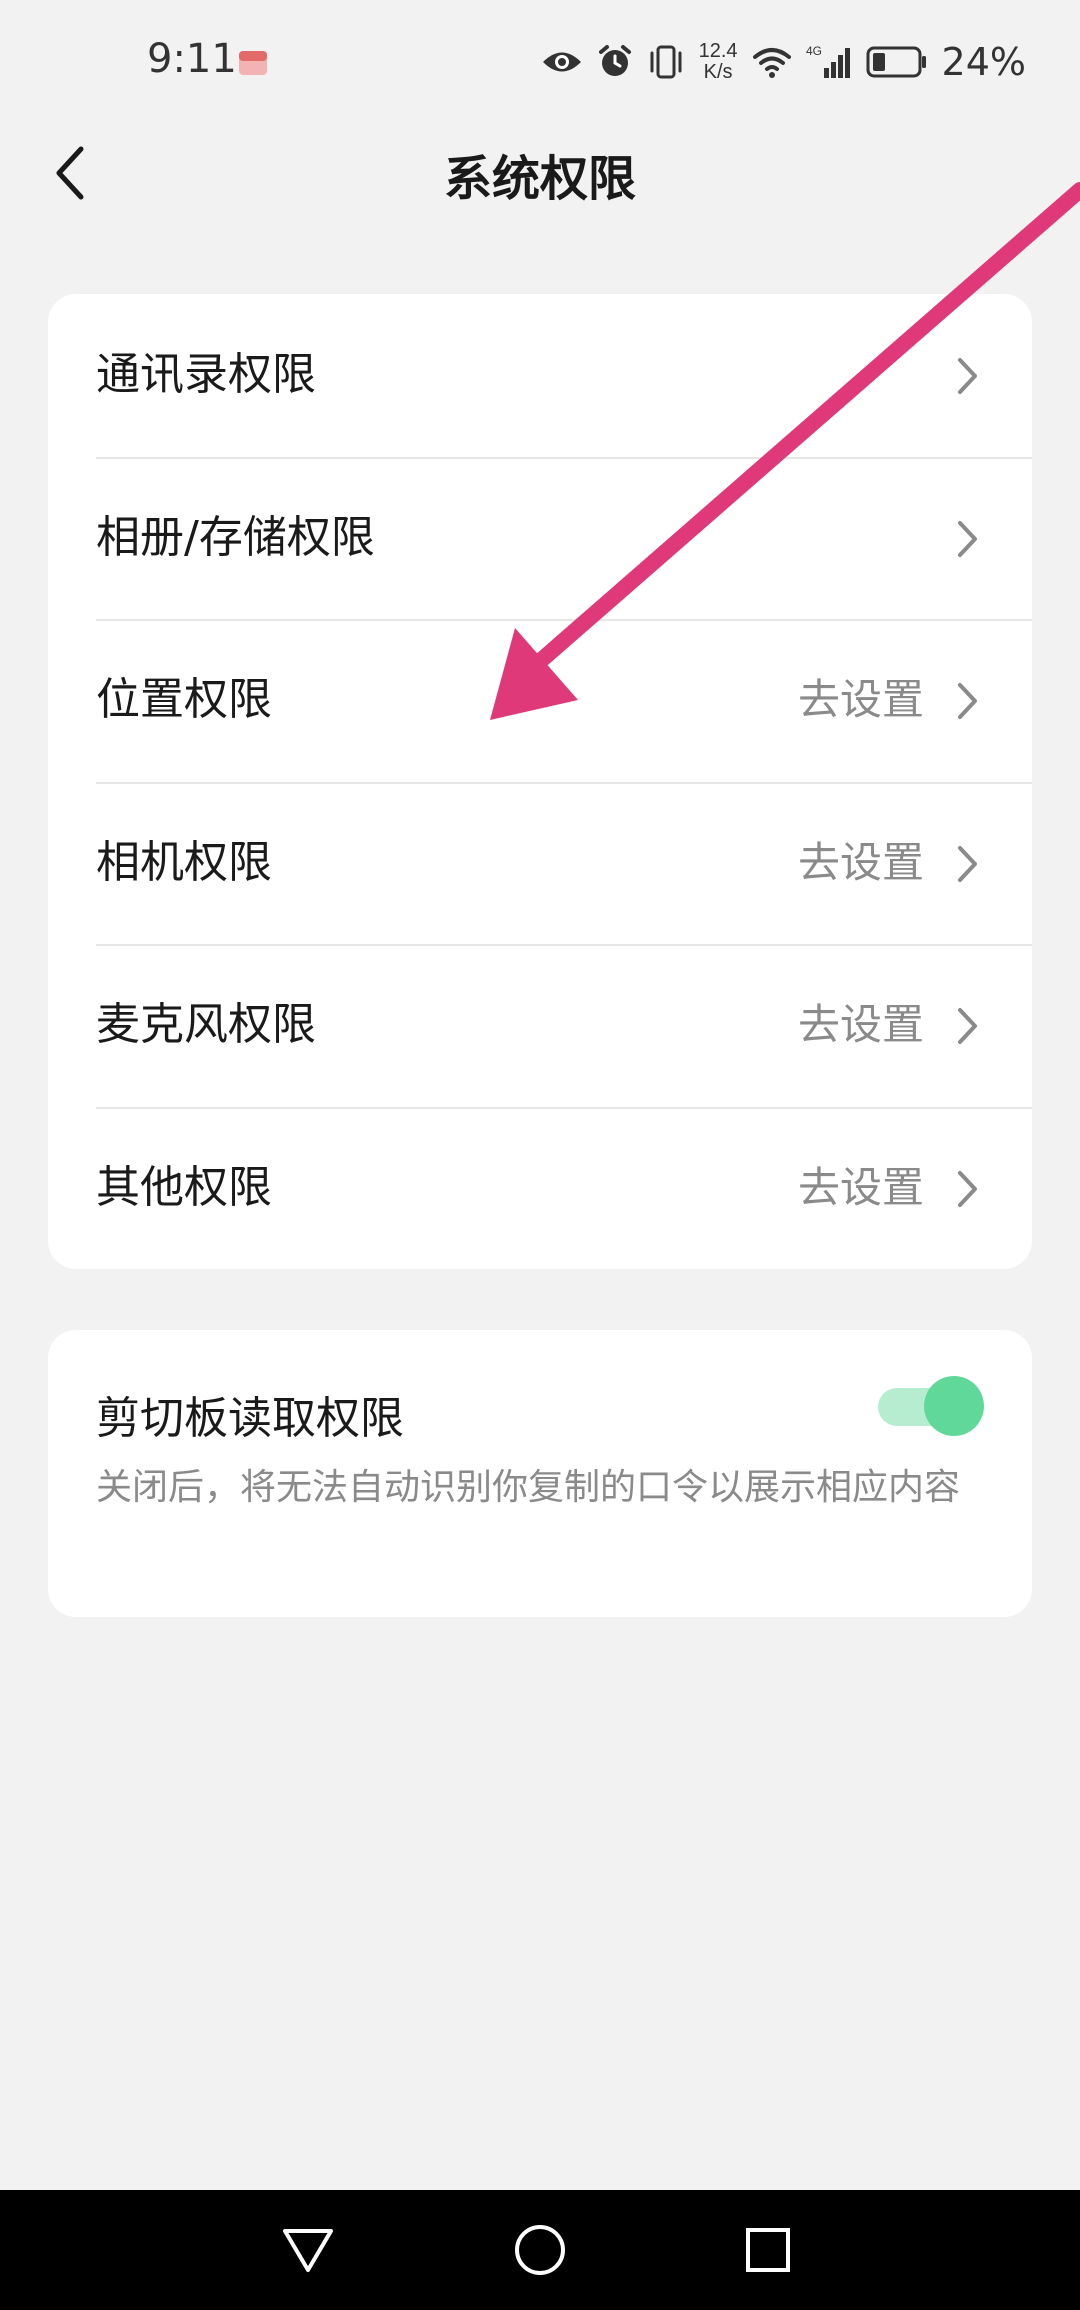 The image size is (1080, 2310). Describe the element at coordinates (250, 1418) in the screenshot. I see `clipboard-permission-title: 剪切板读取权限` at that location.